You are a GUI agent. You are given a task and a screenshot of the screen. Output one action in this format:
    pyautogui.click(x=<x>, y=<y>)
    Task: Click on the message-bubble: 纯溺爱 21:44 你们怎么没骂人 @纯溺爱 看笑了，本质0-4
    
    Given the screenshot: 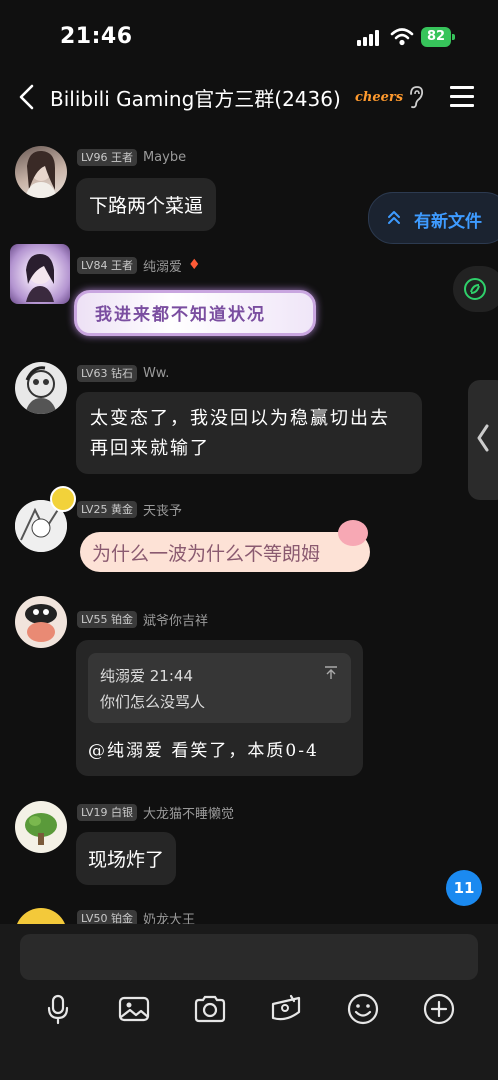 What is the action you would take?
    pyautogui.click(x=219, y=708)
    